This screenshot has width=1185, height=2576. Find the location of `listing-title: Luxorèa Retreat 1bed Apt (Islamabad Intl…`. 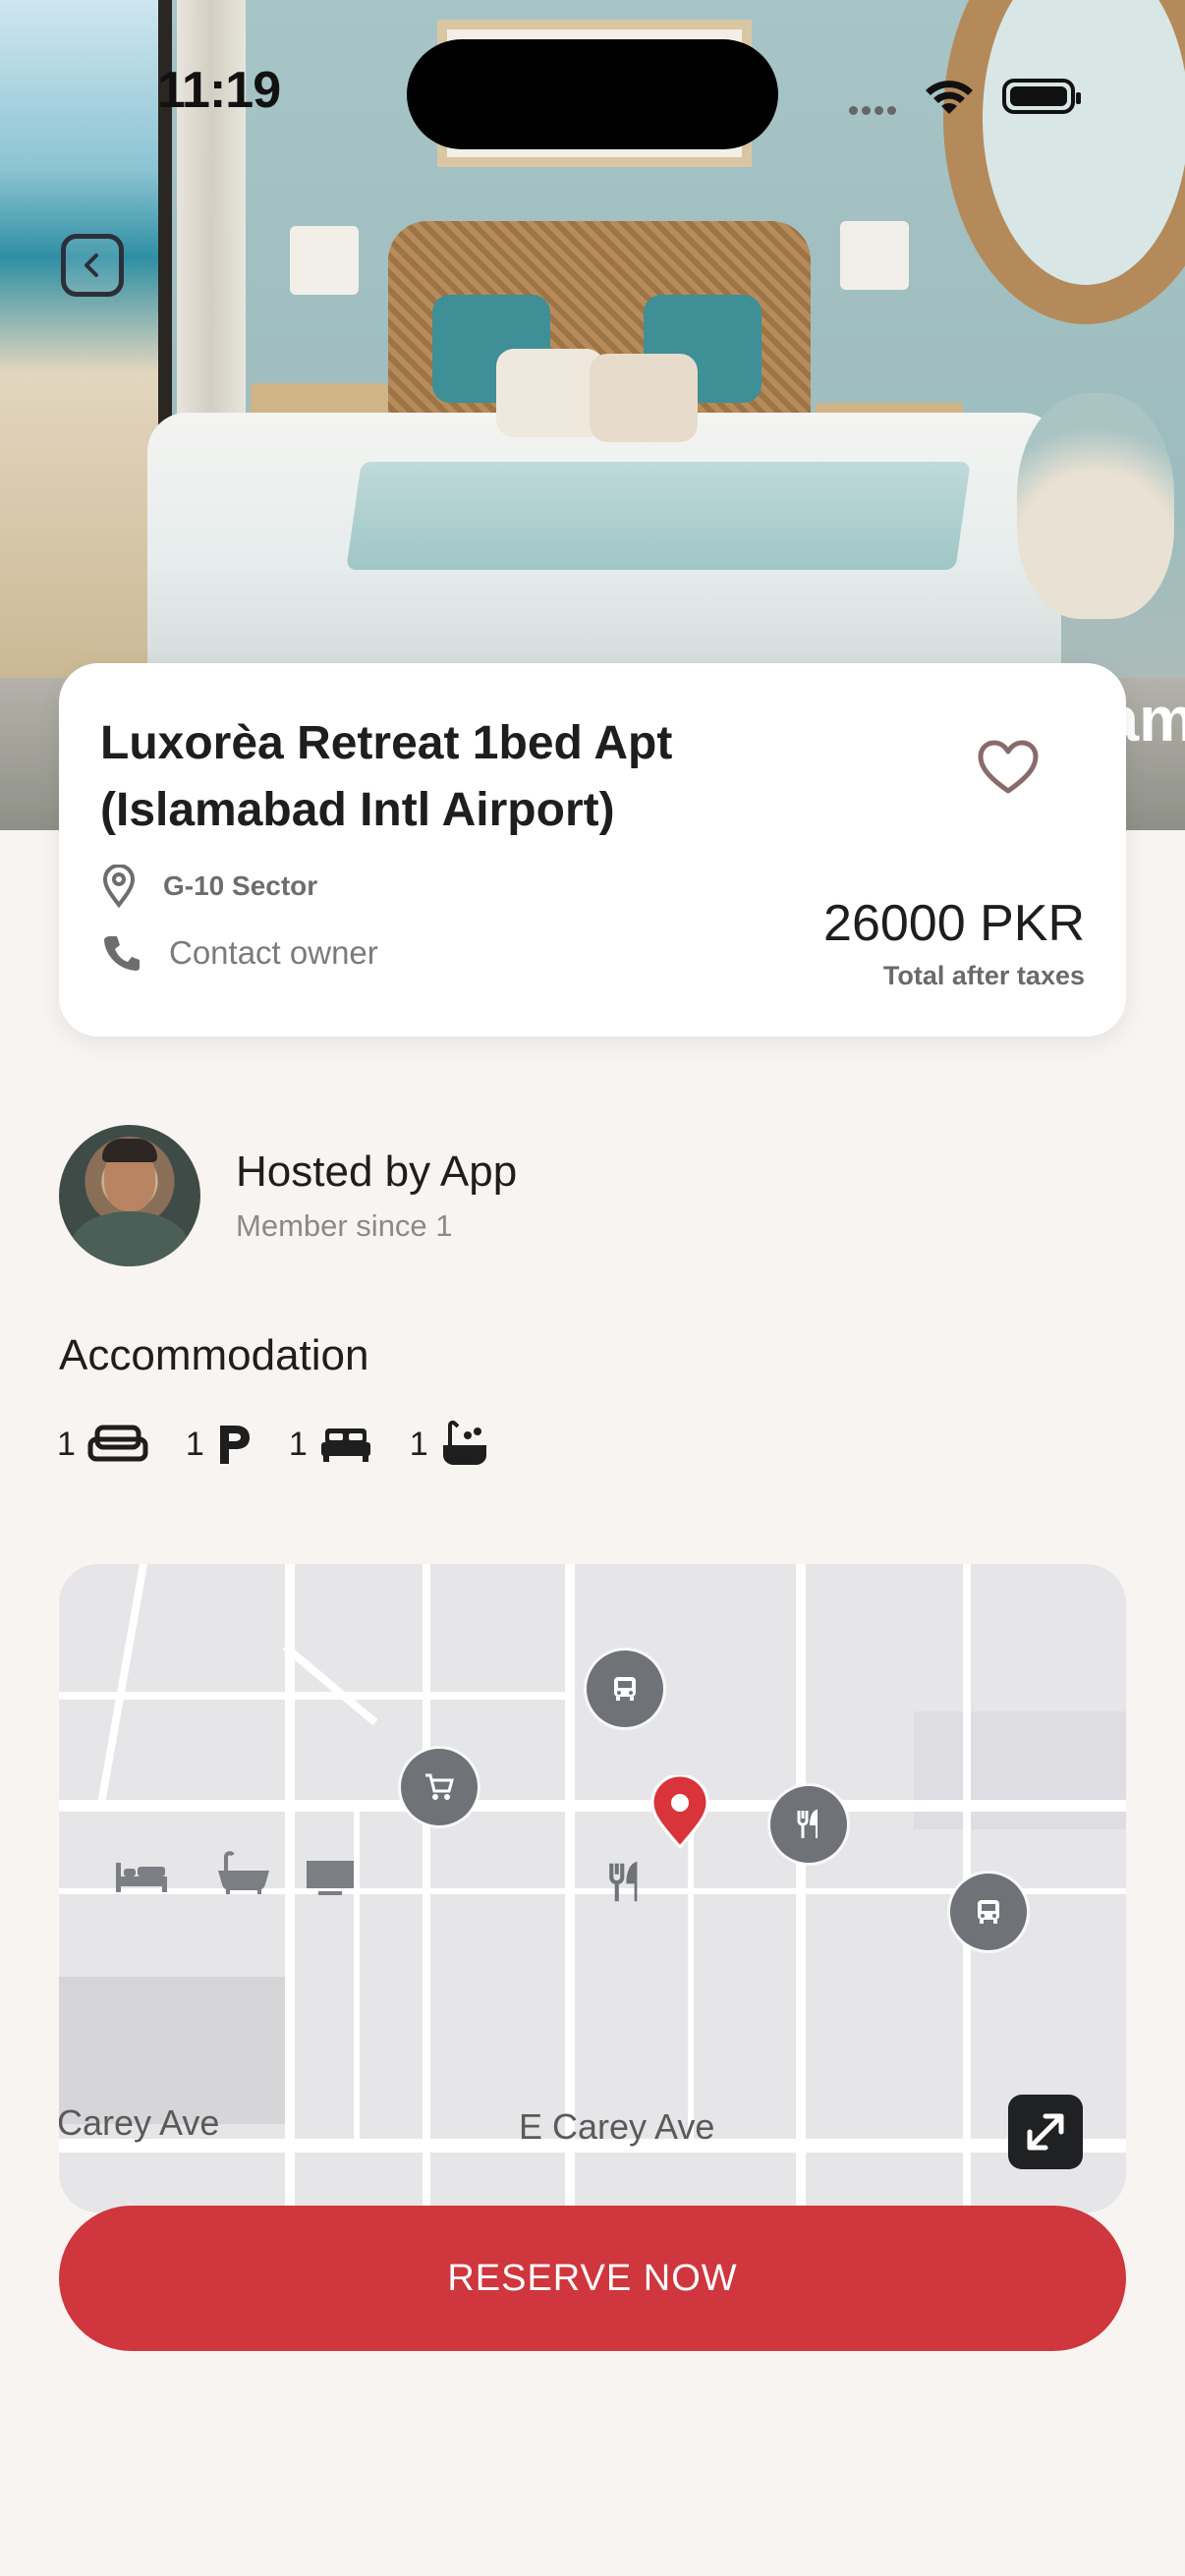

listing-title: Luxorèa Retreat 1bed Apt (Islamabad Intl… is located at coordinates (386, 776).